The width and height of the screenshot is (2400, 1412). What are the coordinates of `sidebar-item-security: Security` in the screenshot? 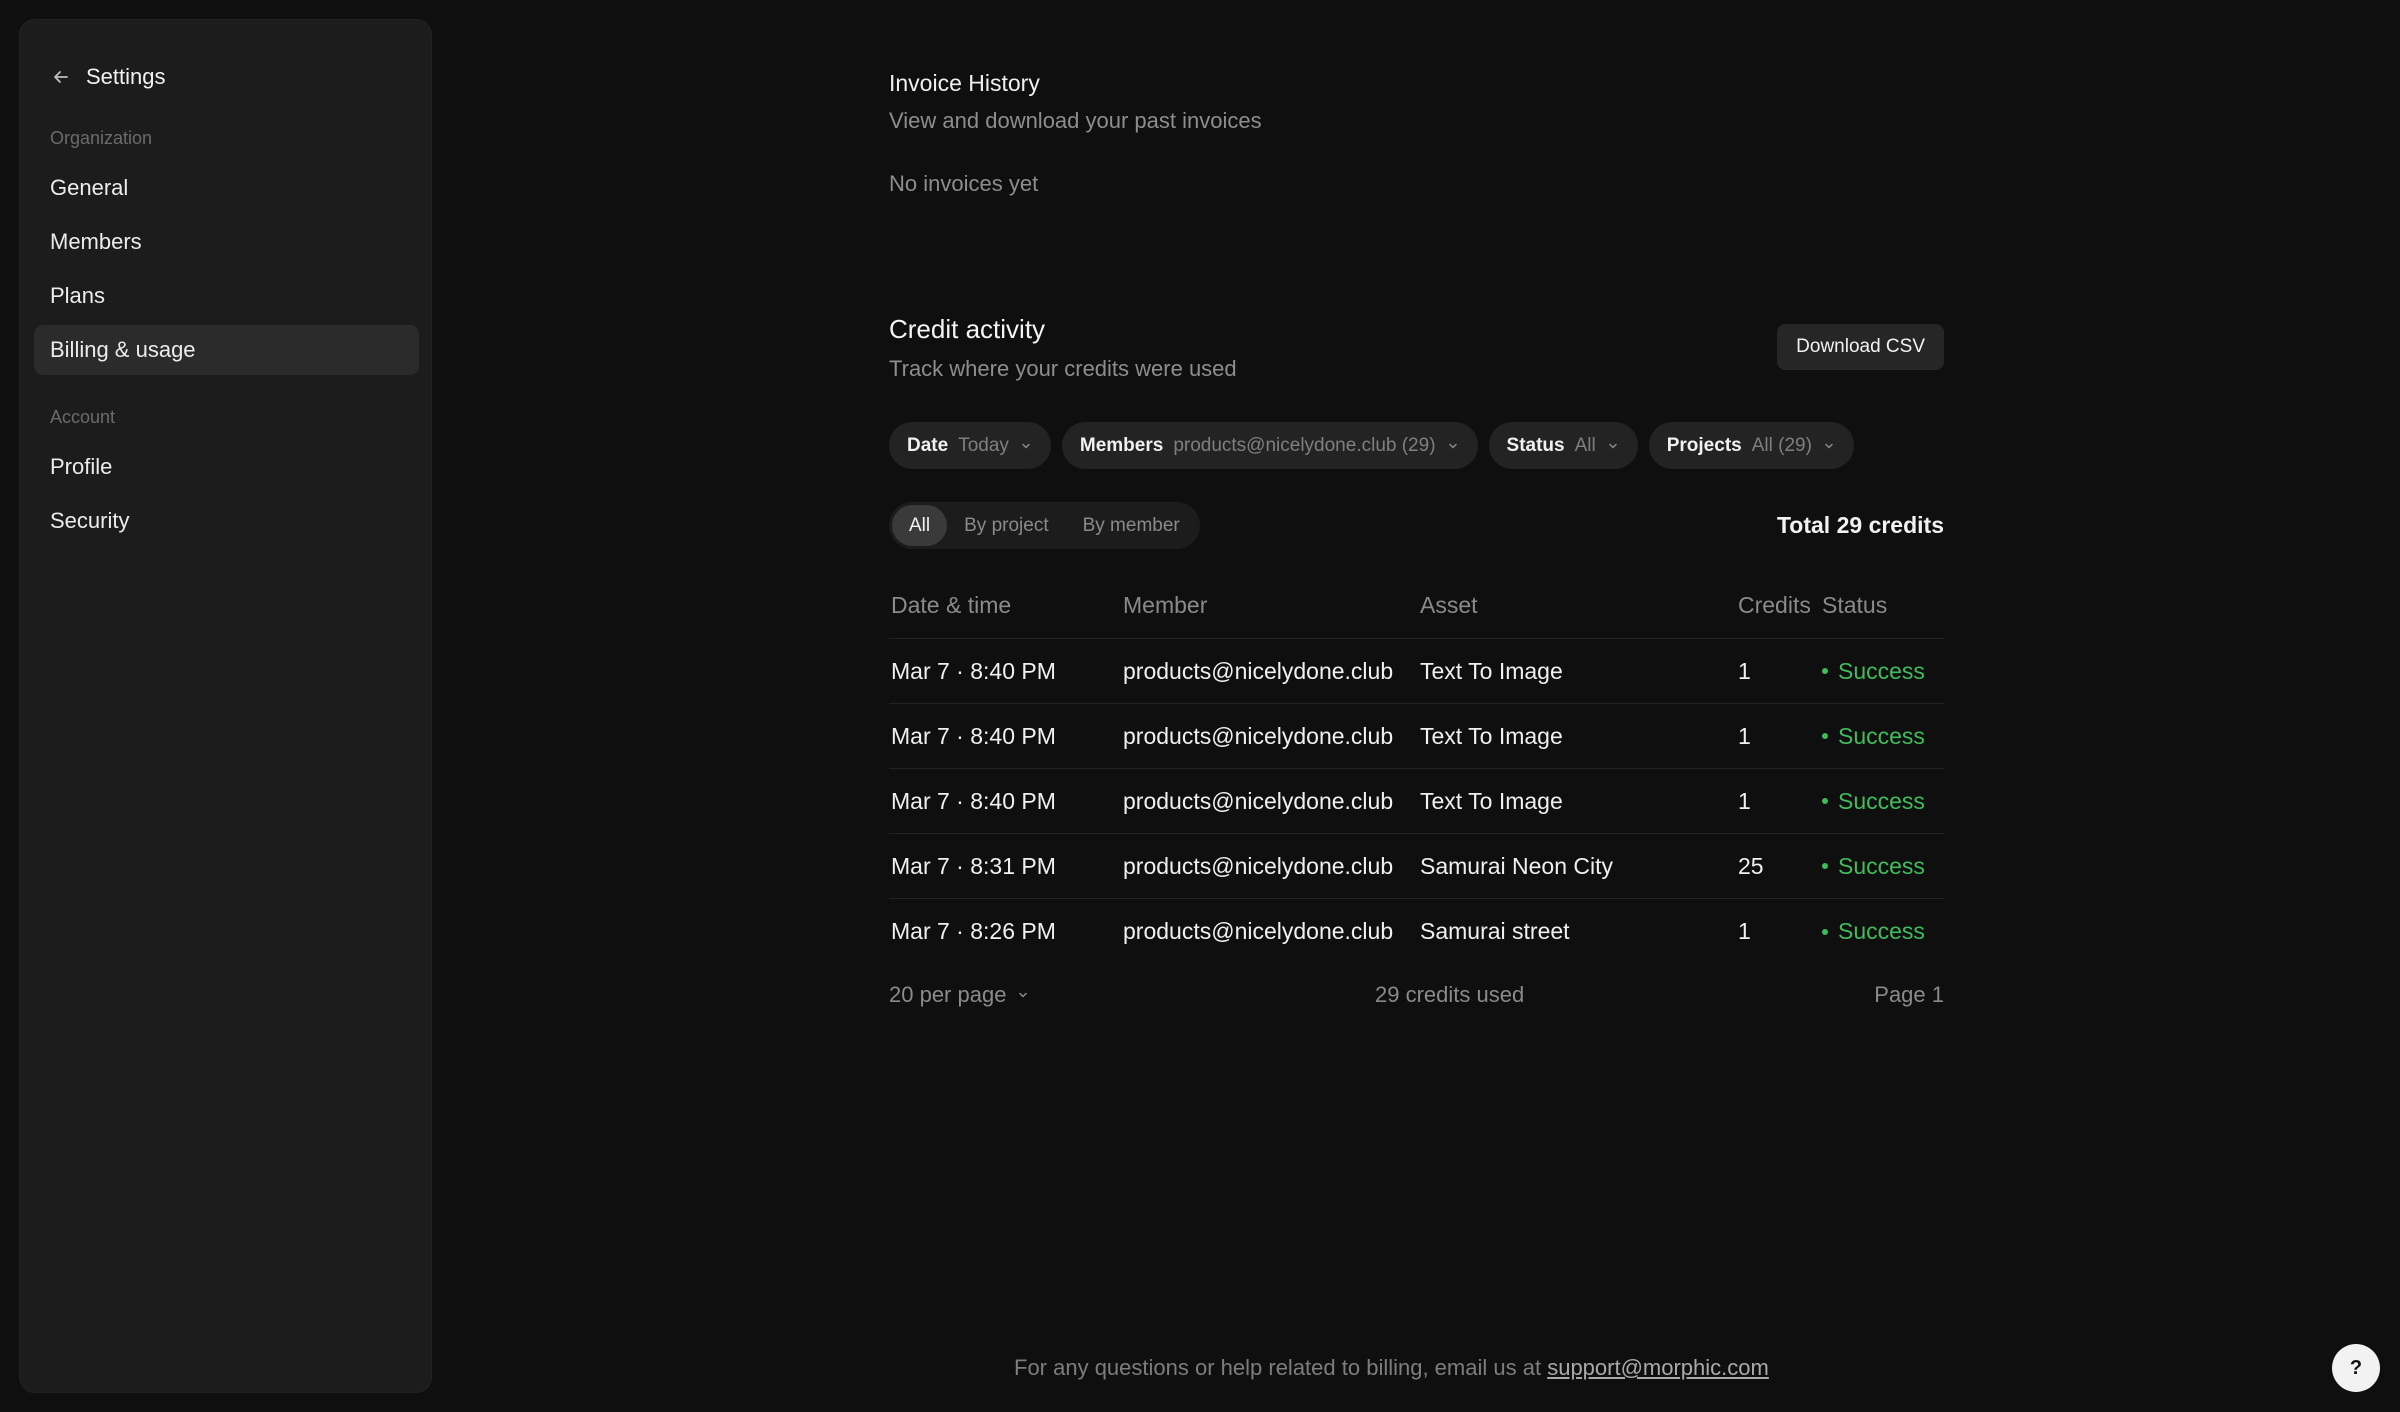 It's located at (226, 521).